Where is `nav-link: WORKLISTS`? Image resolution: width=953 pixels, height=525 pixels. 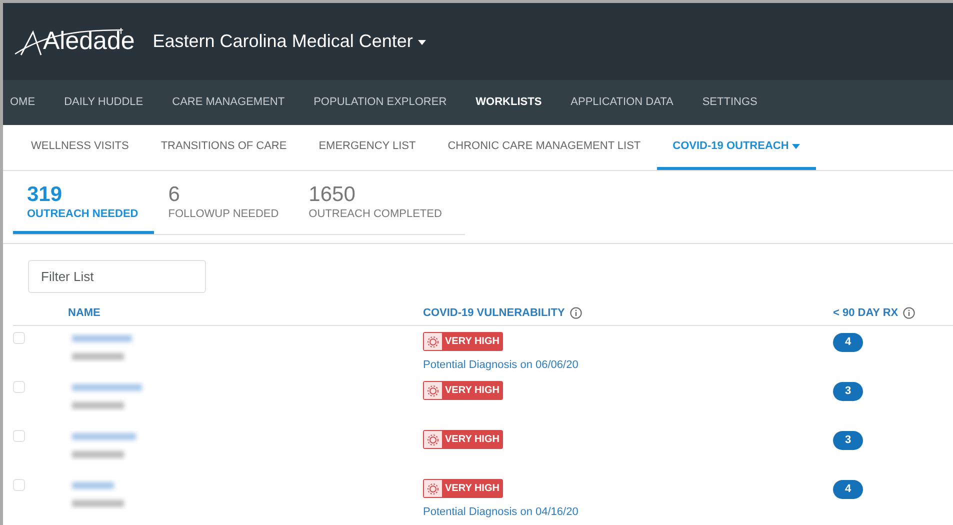
nav-link: WORKLISTS is located at coordinates (509, 102).